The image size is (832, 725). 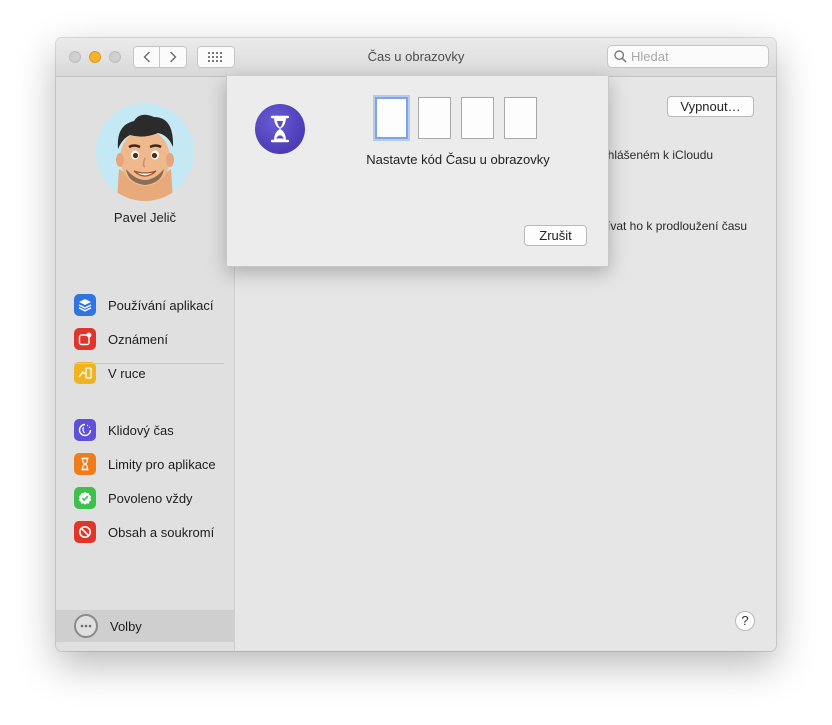 I want to click on layers-icon, so click(x=85, y=305).